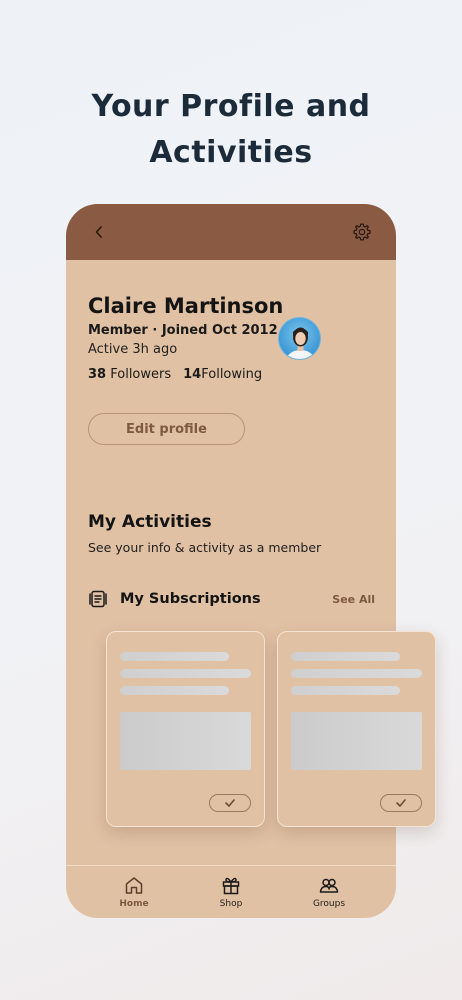  Describe the element at coordinates (134, 904) in the screenshot. I see `nav-label-home: Home` at that location.